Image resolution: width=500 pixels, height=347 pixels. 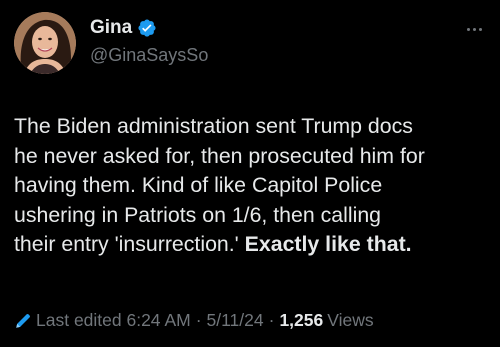 What do you see at coordinates (113, 320) in the screenshot?
I see `last-edited-link: Last edited 6:24 AM` at bounding box center [113, 320].